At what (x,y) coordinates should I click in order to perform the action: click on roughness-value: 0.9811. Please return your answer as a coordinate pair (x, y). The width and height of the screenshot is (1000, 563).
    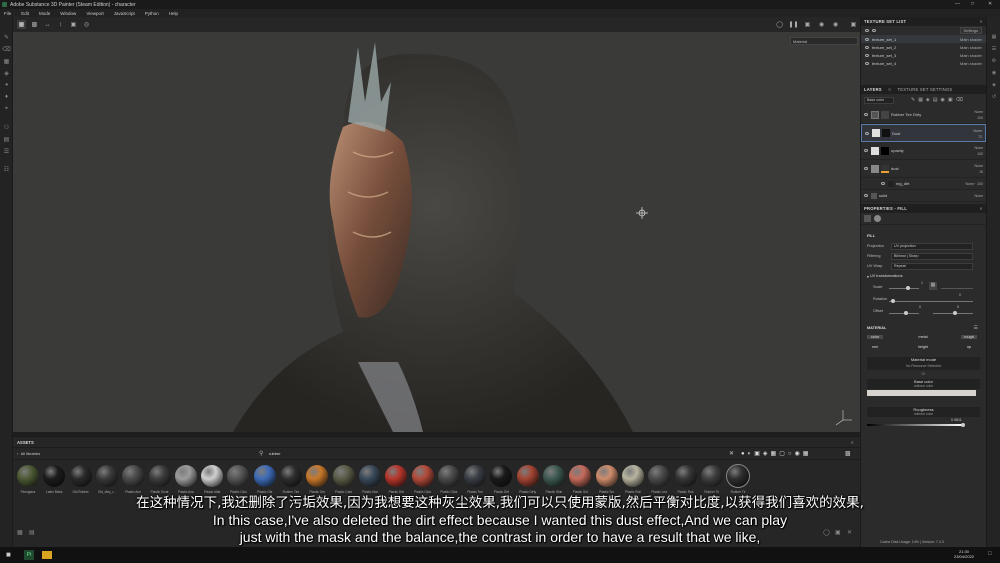
    Looking at the image, I should click on (956, 420).